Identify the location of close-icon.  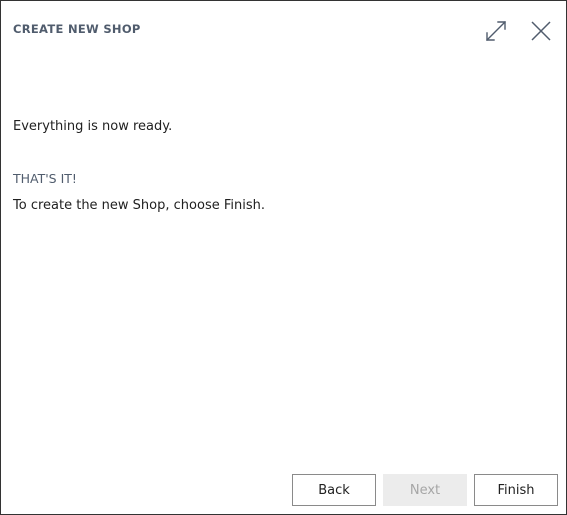
(541, 31).